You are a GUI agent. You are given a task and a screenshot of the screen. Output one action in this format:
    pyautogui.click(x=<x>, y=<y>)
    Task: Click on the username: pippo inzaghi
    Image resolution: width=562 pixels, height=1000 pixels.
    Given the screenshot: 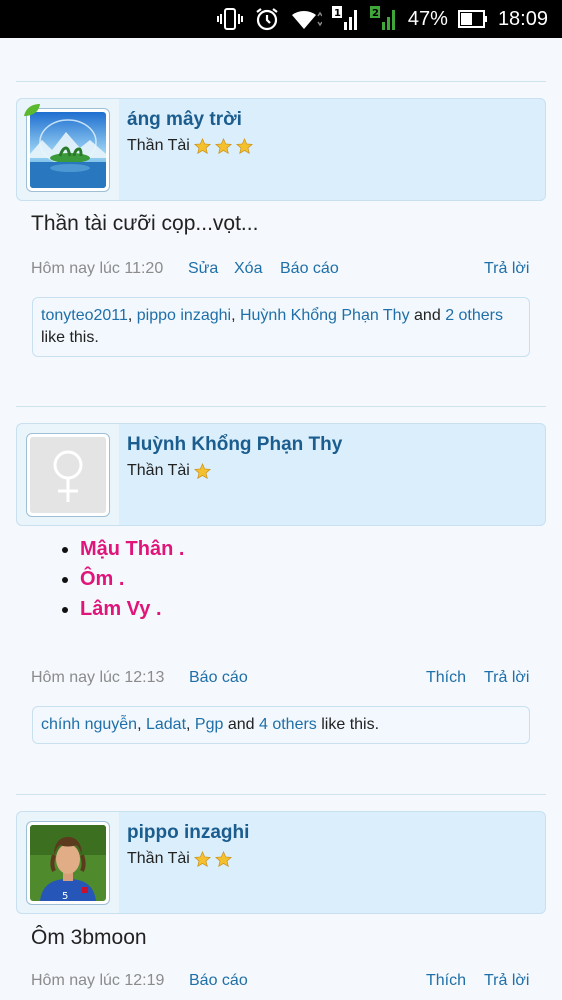 What is the action you would take?
    pyautogui.click(x=188, y=833)
    